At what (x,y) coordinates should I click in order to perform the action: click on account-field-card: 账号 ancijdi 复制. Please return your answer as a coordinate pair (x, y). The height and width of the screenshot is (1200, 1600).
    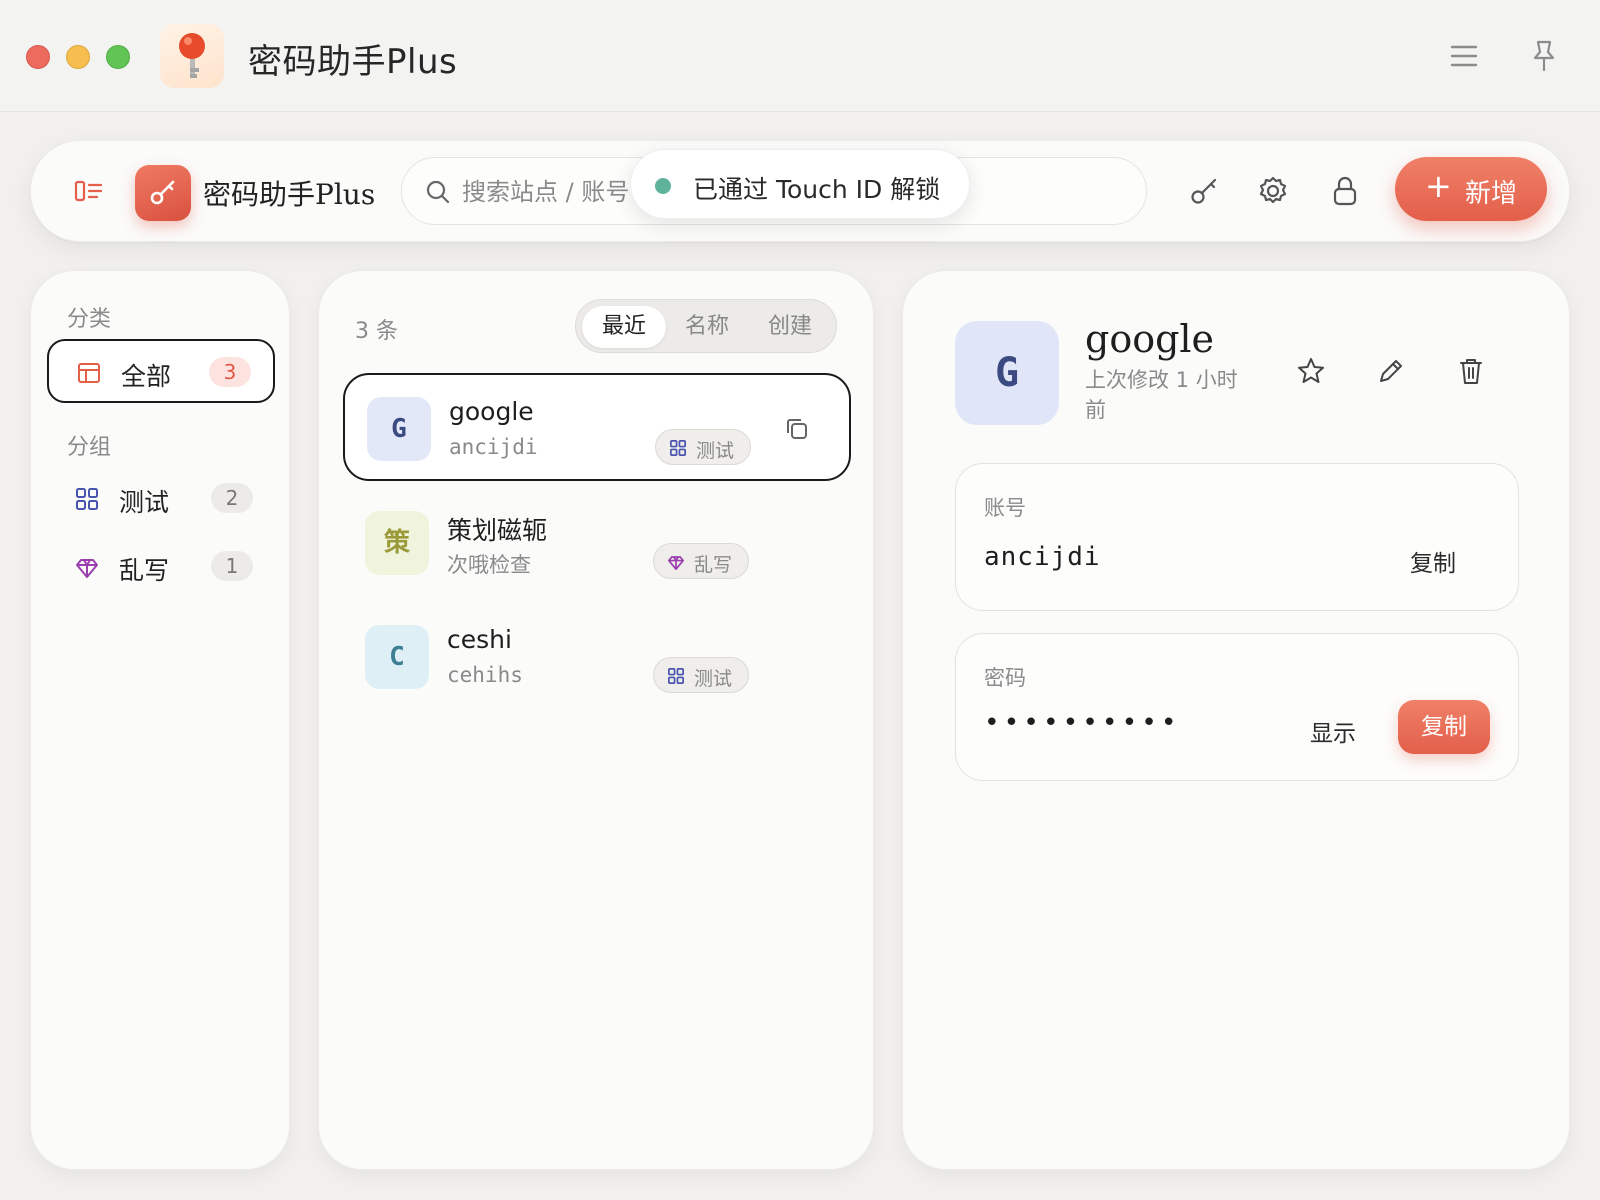
    Looking at the image, I should click on (1237, 537).